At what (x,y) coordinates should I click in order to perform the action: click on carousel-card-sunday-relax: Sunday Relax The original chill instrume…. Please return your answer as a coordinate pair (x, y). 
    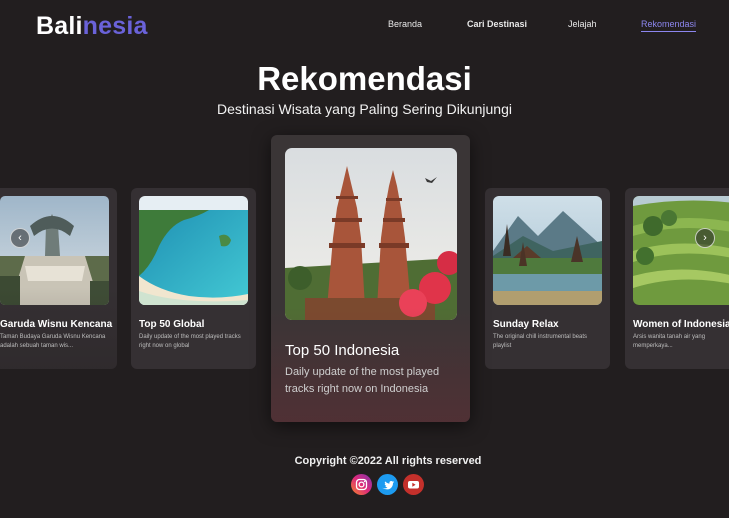
    Looking at the image, I should click on (547, 278).